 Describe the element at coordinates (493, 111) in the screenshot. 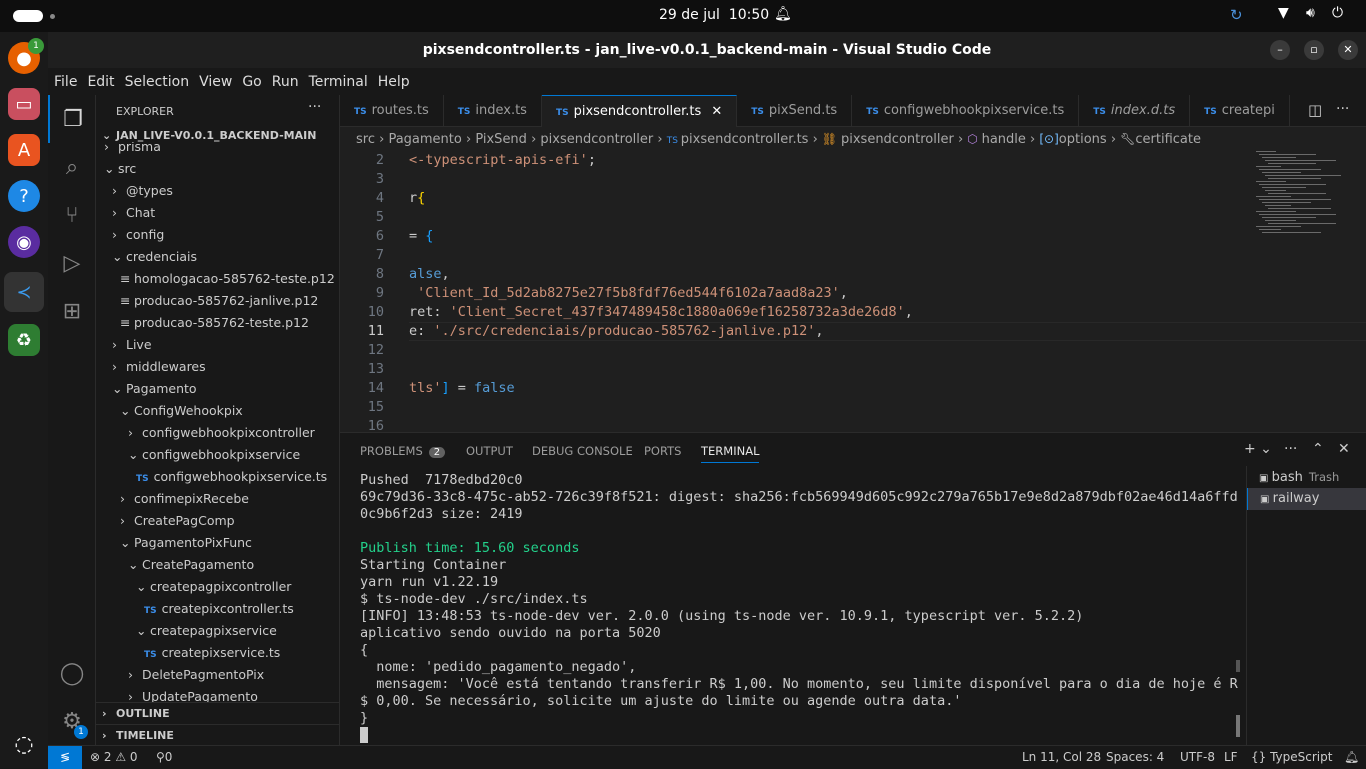

I see `tab-index-ts: TS index.ts` at that location.